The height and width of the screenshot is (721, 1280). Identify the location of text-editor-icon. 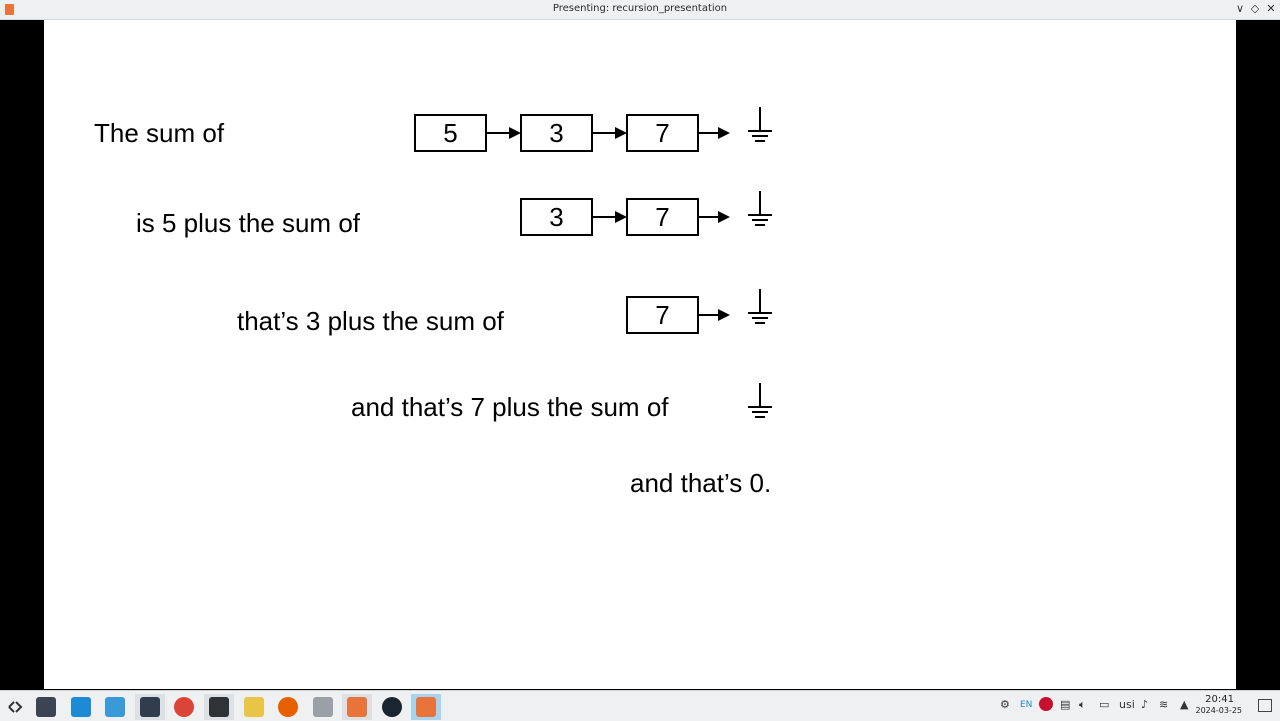
(323, 707).